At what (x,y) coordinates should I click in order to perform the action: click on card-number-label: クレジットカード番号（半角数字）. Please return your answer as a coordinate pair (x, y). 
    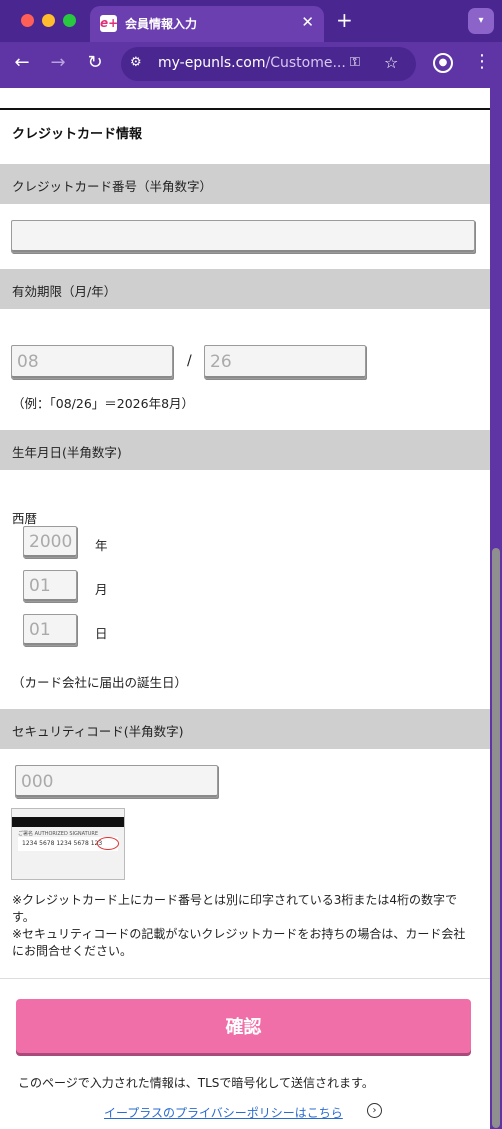
    Looking at the image, I should click on (112, 186).